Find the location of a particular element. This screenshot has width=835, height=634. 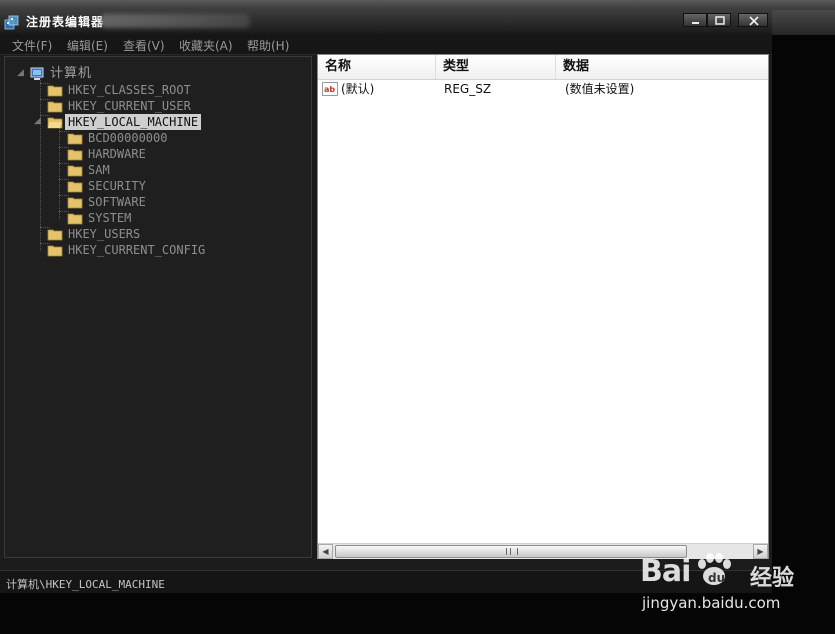

list-header: 名称 类型 数据 is located at coordinates (543, 67).